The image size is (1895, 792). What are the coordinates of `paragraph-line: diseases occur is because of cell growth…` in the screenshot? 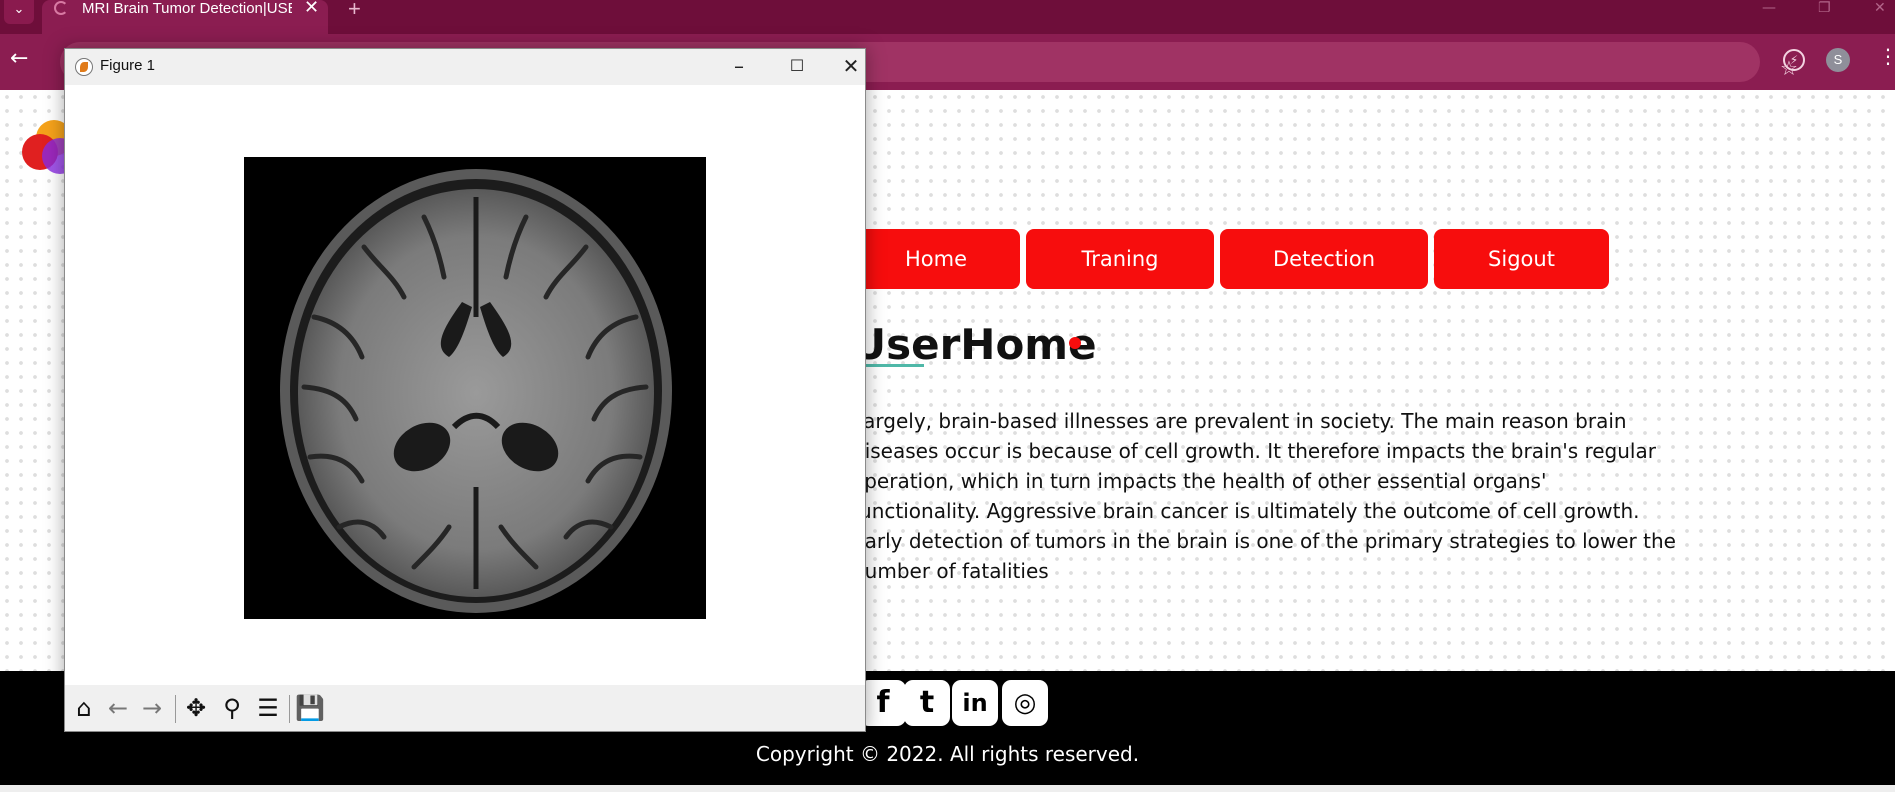 It's located at (1254, 451).